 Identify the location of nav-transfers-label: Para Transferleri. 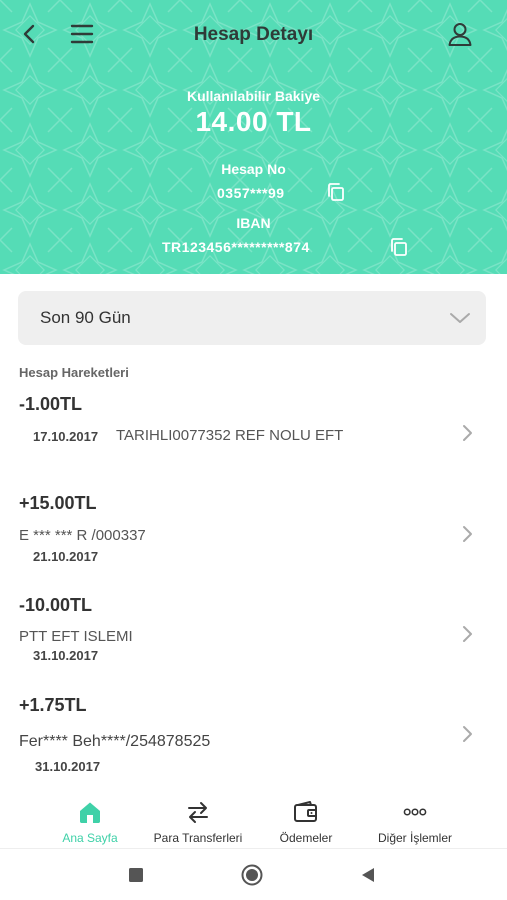
(198, 838).